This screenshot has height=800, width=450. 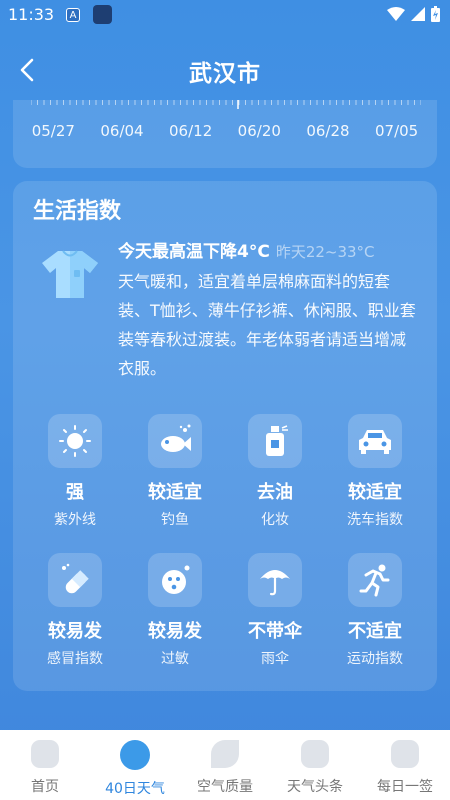 I want to click on index-carwash: 较适宜 洗车指数, so click(x=375, y=471).